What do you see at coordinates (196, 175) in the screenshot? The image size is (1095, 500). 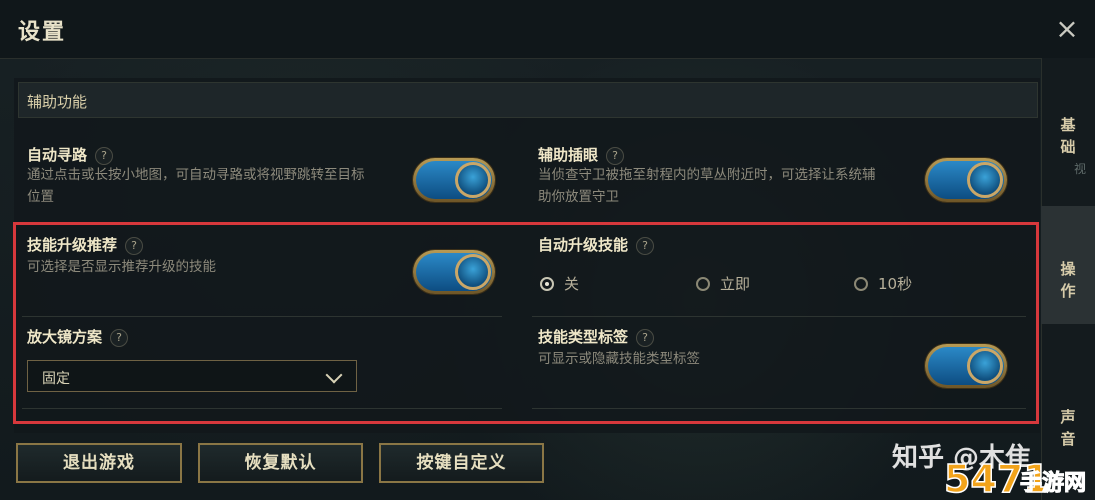 I see `setting-auto-path-desc-line1: 通过点击或长按小地图，可自动寻路或将视野跳转至目标` at bounding box center [196, 175].